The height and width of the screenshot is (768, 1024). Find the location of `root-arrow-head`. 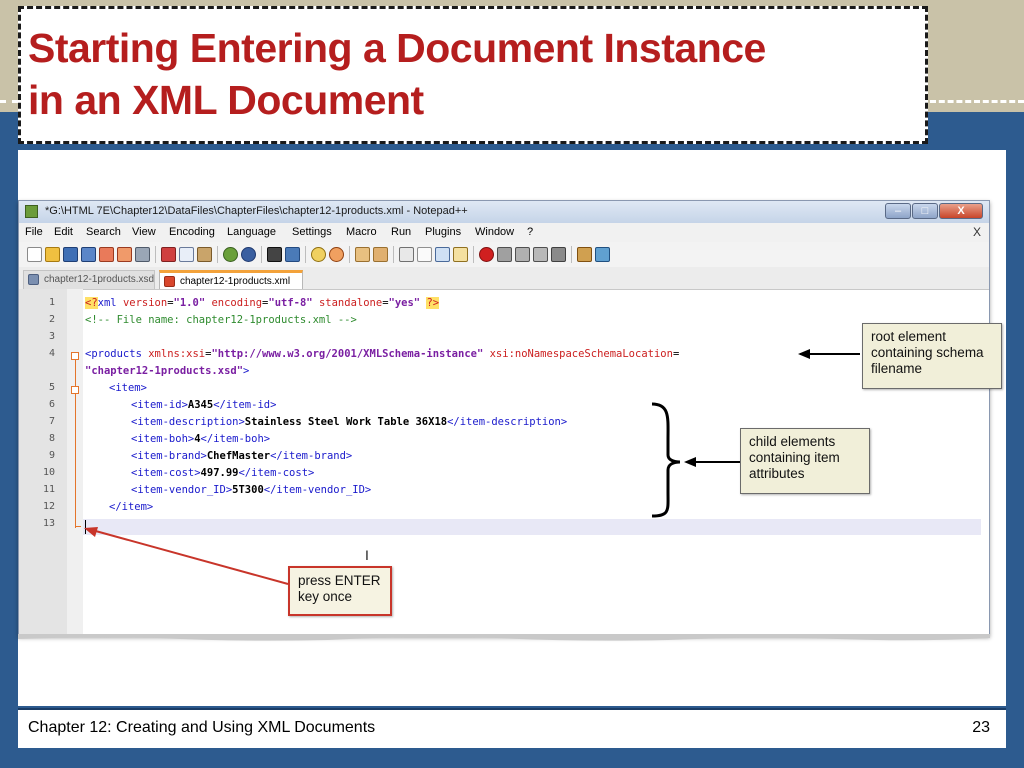

root-arrow-head is located at coordinates (804, 354).